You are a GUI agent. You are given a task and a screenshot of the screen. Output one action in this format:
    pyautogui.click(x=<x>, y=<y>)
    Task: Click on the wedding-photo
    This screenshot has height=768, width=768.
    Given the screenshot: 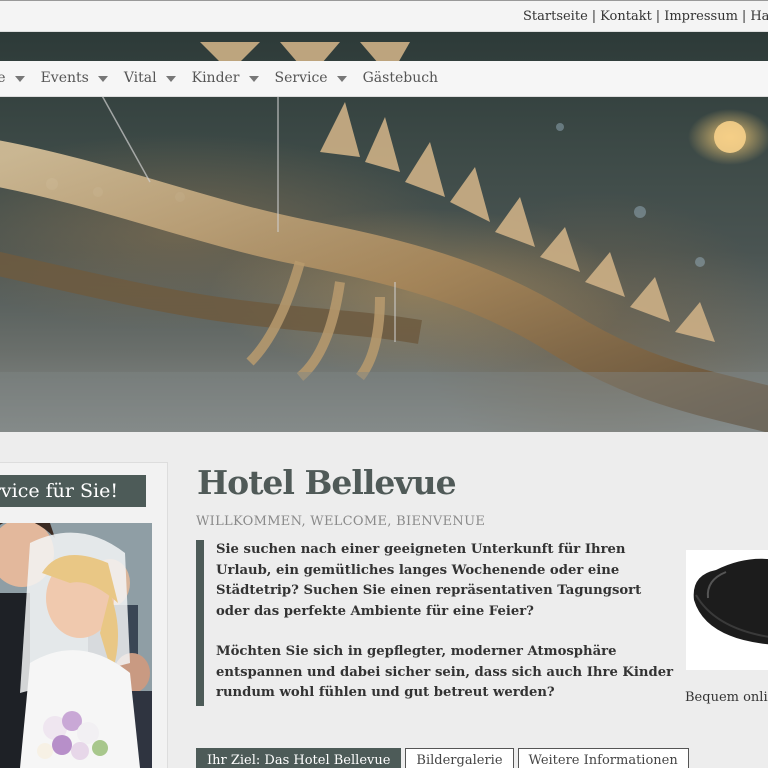 What is the action you would take?
    pyautogui.click(x=76, y=645)
    